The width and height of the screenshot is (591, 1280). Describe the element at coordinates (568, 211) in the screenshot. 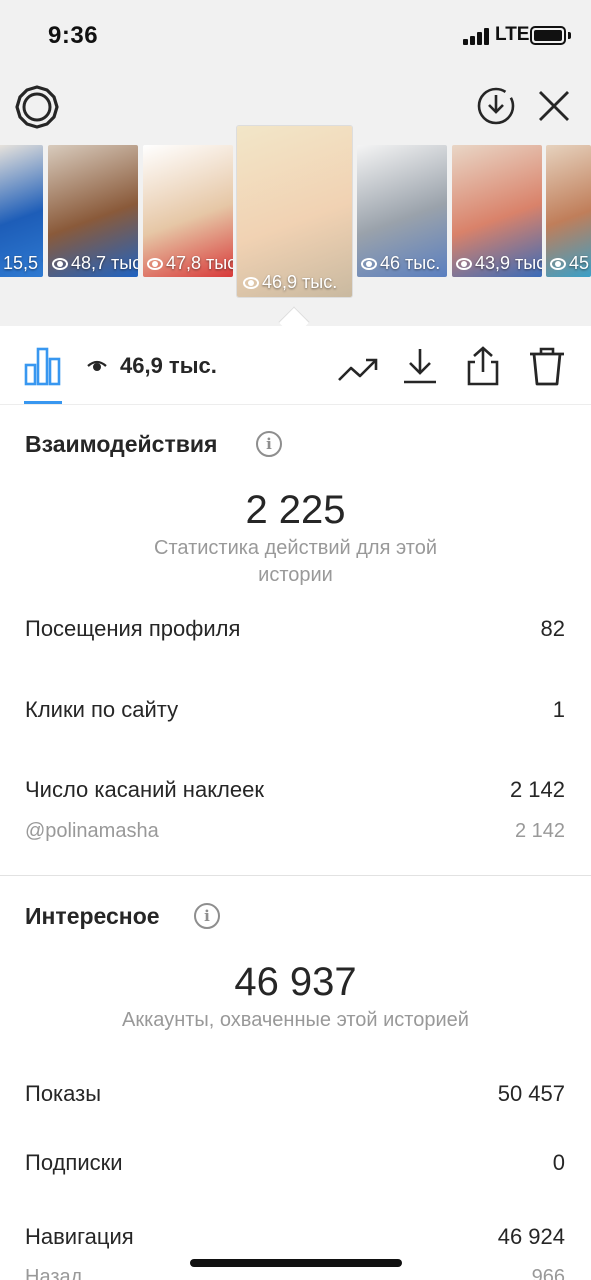

I see `story-thumbnail: 45` at that location.